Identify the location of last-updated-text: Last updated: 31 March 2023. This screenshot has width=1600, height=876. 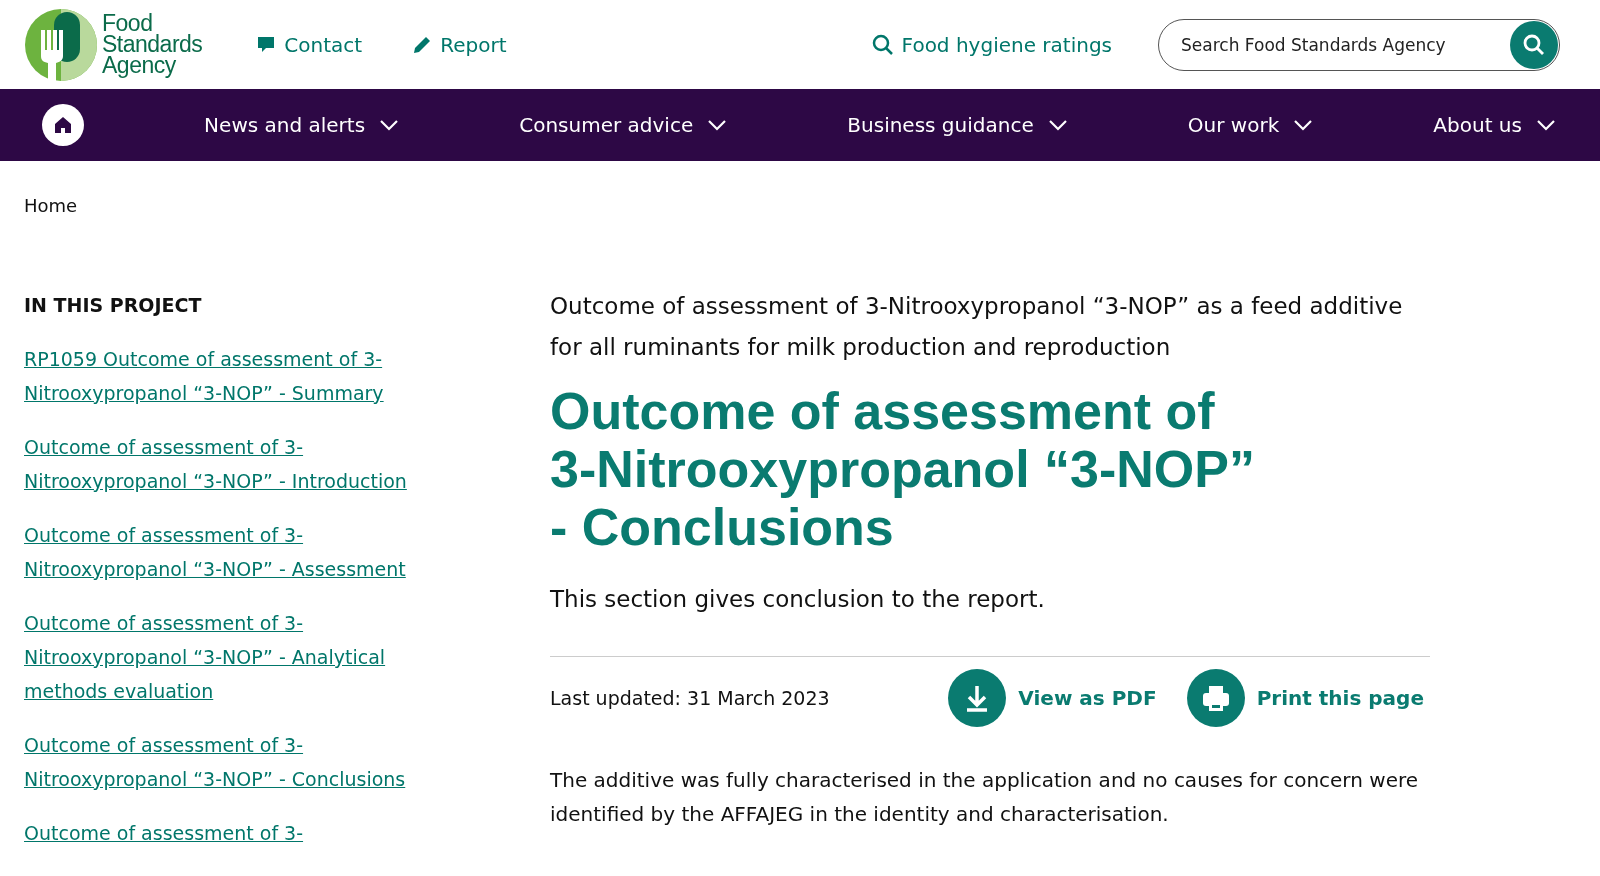
(690, 698).